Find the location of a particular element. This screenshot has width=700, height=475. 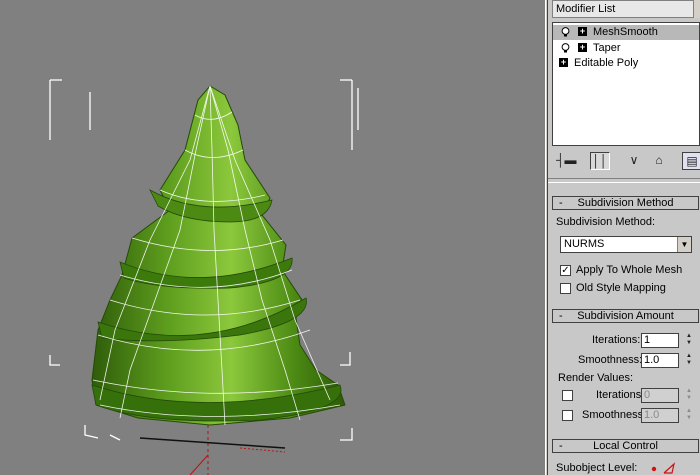

dropdown-arrow-icon is located at coordinates (696, 9).